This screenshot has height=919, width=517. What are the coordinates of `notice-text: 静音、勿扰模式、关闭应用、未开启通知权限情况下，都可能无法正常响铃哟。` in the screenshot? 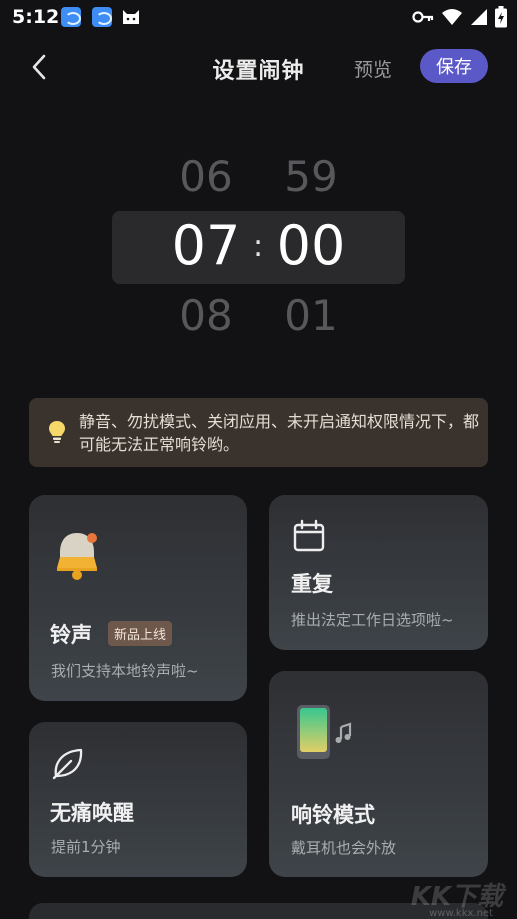 It's located at (279, 433).